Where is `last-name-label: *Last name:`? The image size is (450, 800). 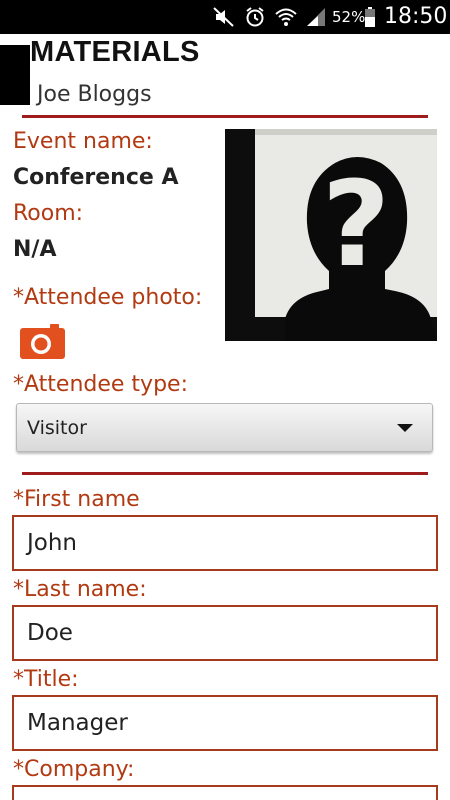 last-name-label: *Last name: is located at coordinates (80, 589).